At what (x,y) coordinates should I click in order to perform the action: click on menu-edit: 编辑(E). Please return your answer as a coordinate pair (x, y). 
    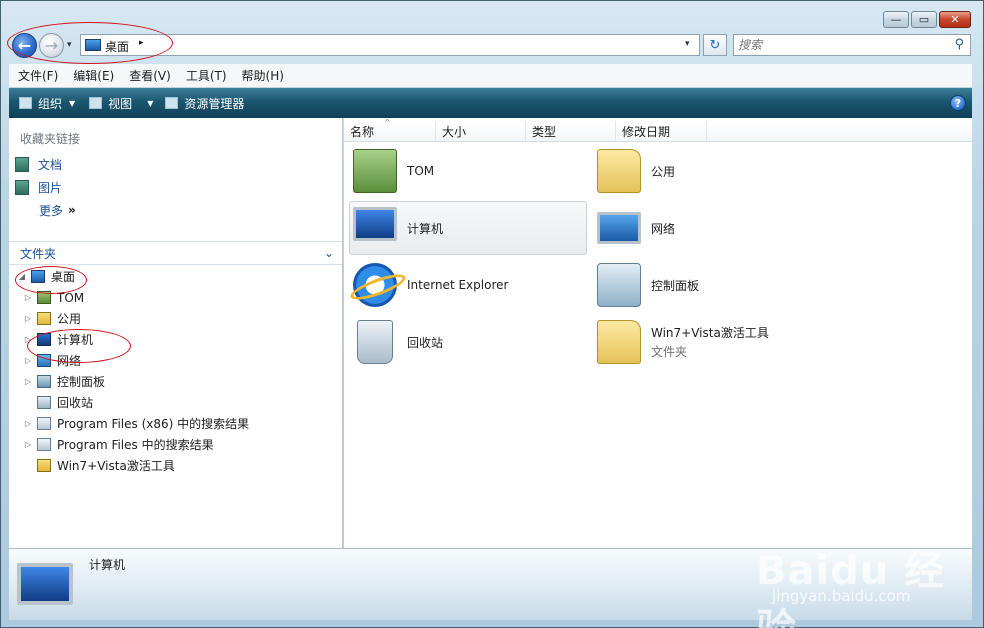
    Looking at the image, I should click on (92, 75).